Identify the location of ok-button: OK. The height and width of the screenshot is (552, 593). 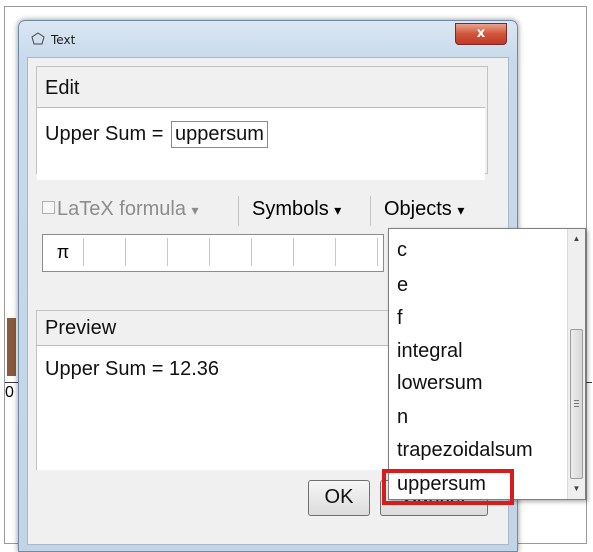
(339, 498).